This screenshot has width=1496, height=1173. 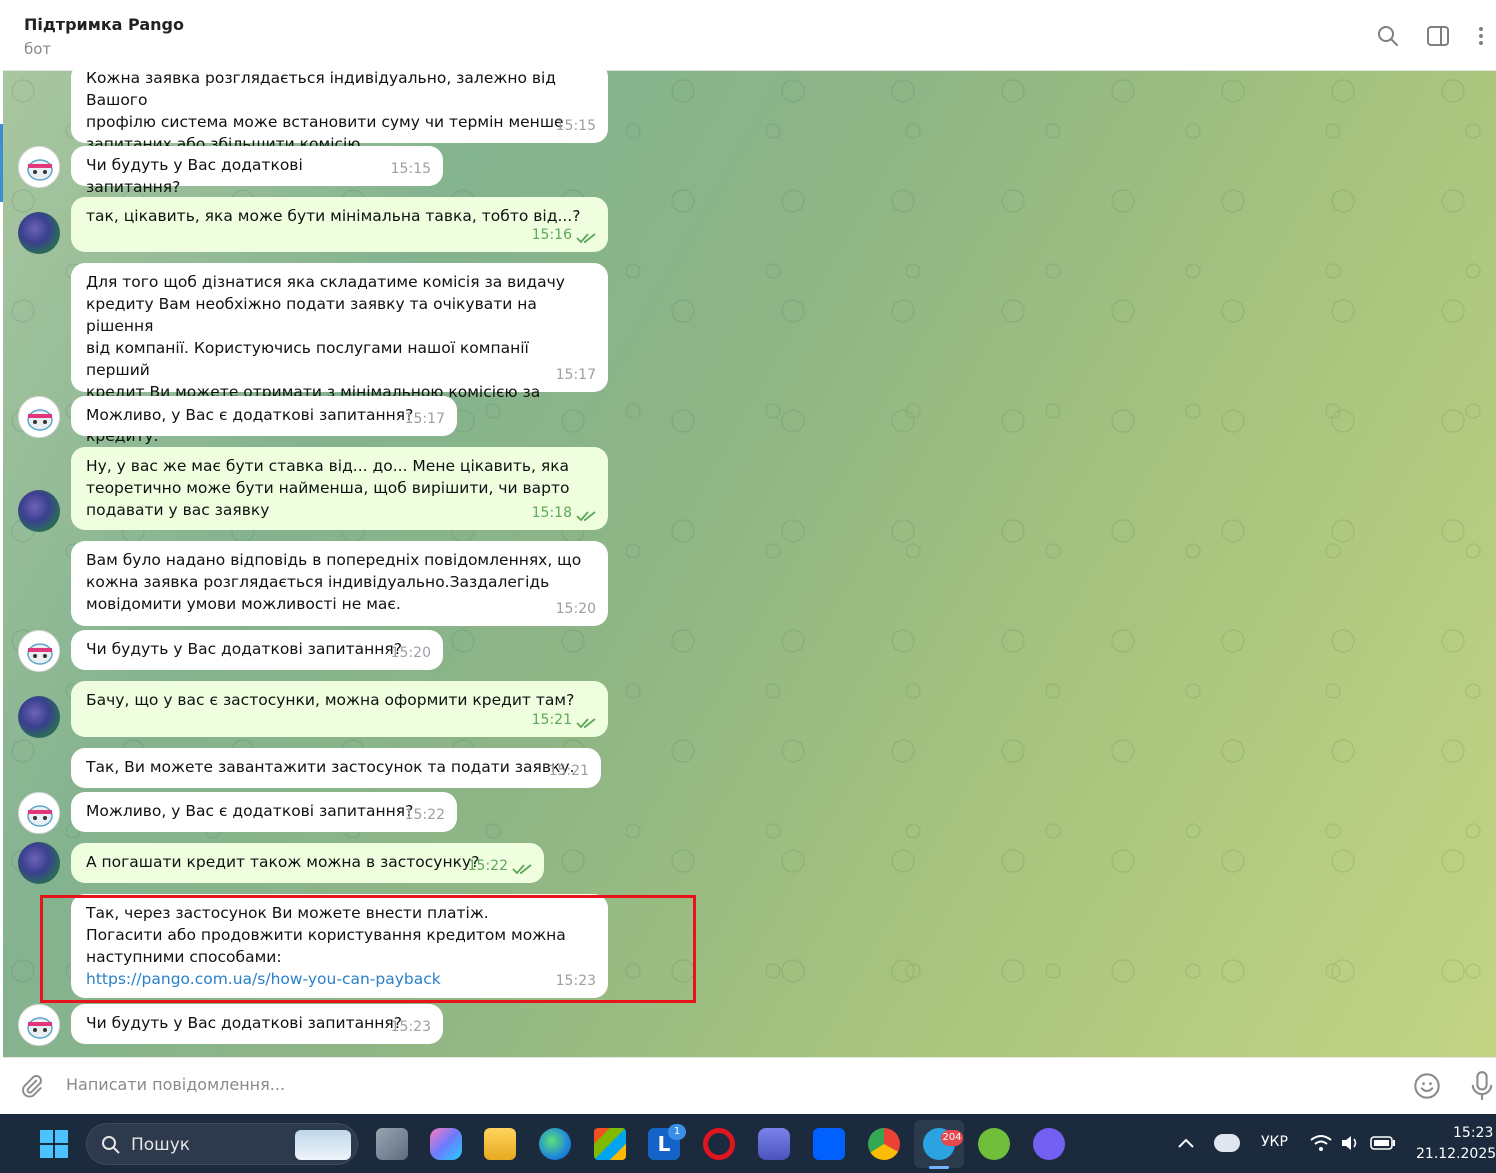 I want to click on chat-list-selection-indicator, so click(x=1, y=163).